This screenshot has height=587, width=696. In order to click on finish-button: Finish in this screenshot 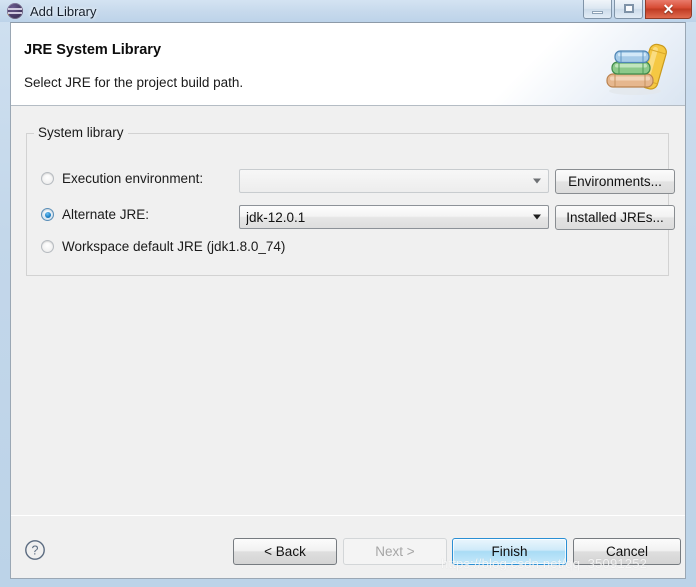, I will do `click(509, 551)`.